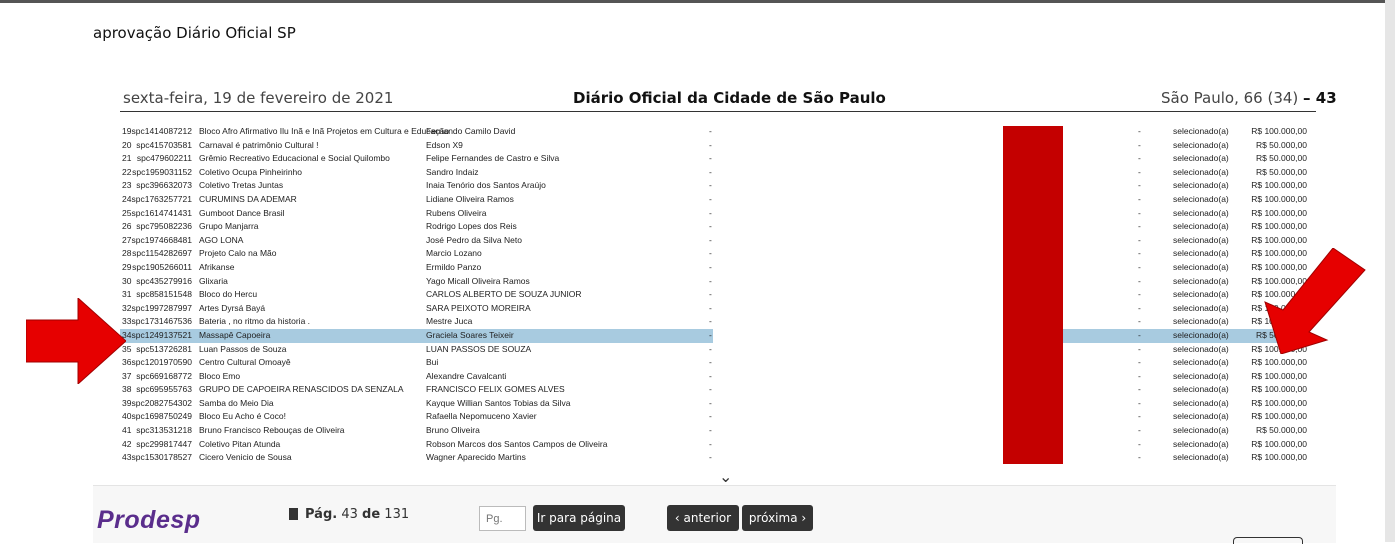 This screenshot has width=1395, height=544. What do you see at coordinates (718, 111) in the screenshot?
I see `header-rule` at bounding box center [718, 111].